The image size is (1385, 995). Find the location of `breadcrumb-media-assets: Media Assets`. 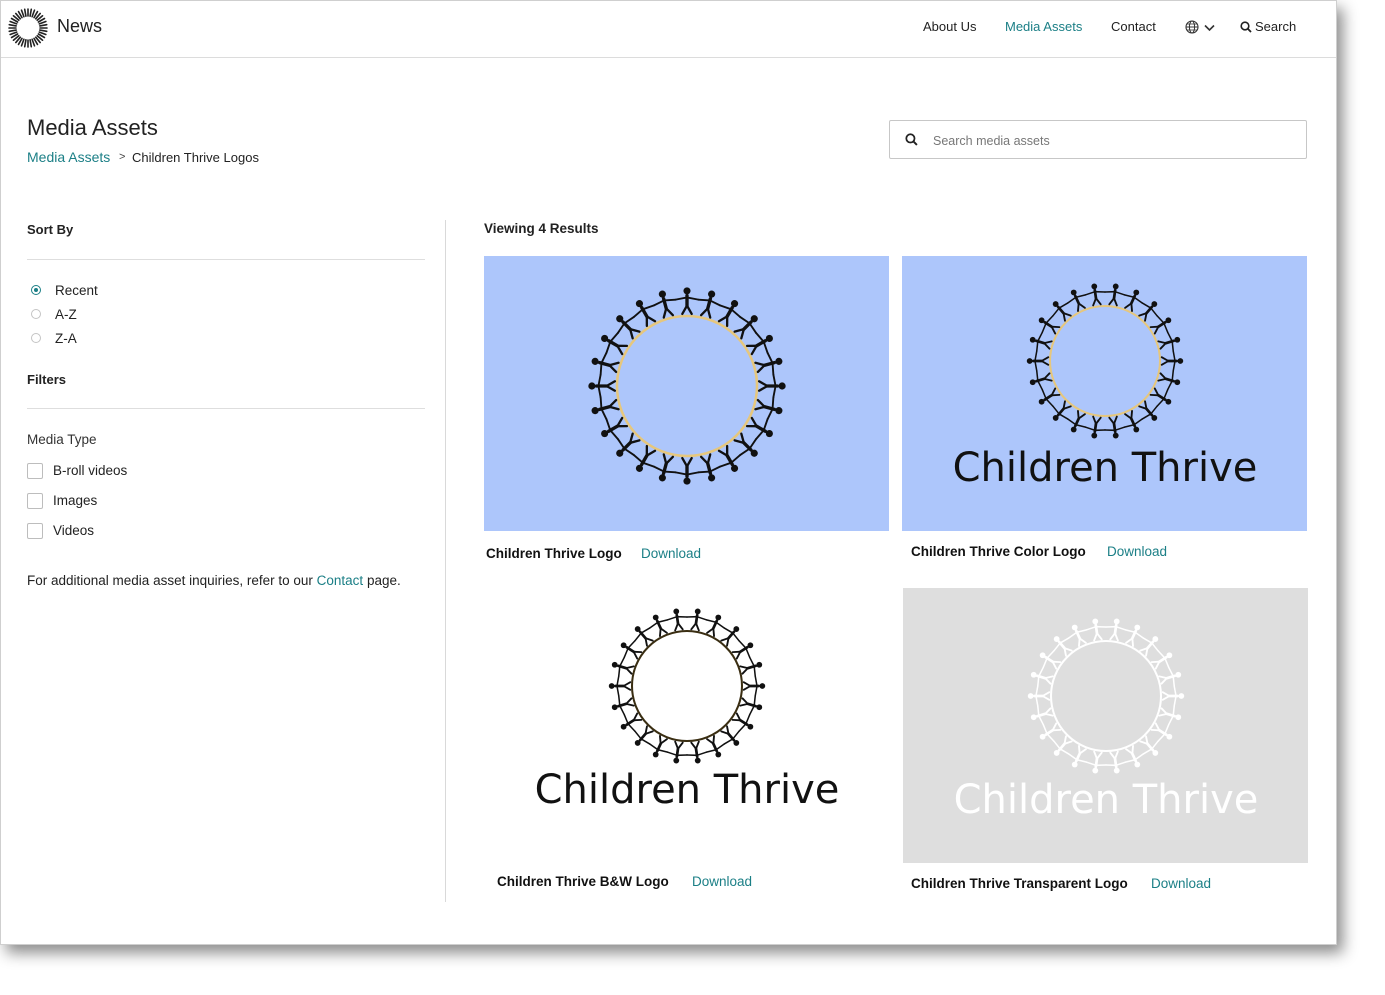

breadcrumb-media-assets: Media Assets is located at coordinates (68, 157).